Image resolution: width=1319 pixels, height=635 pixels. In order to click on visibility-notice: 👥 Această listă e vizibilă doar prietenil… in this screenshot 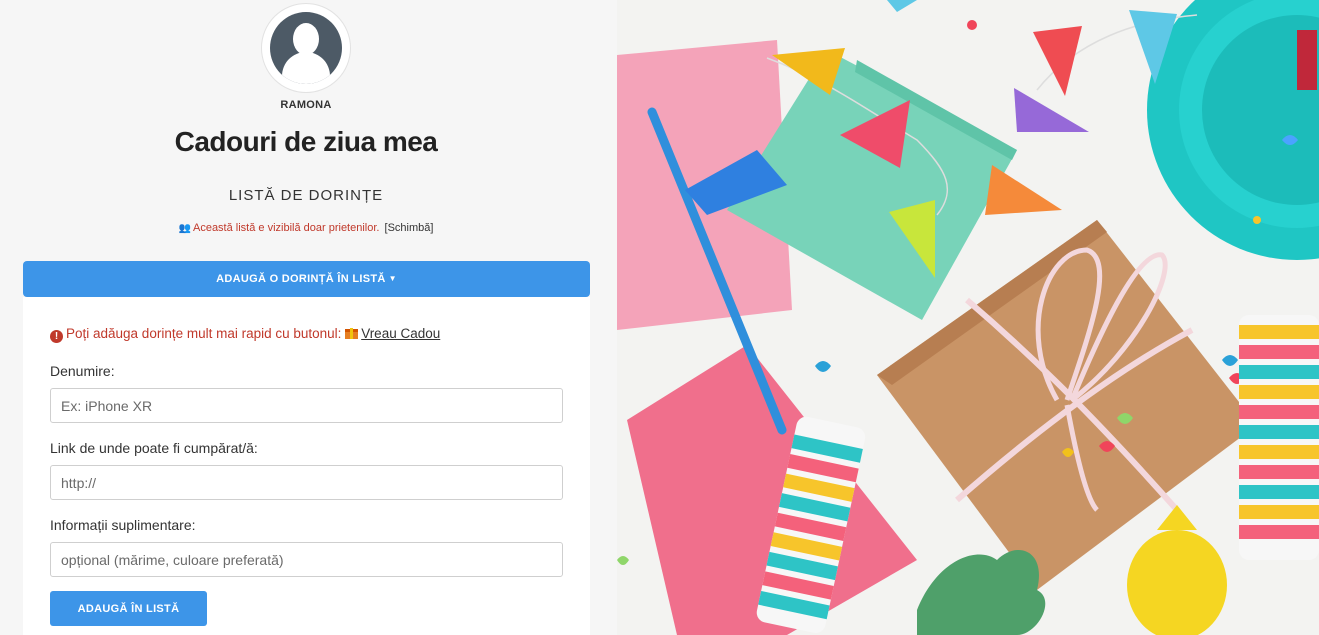, I will do `click(306, 228)`.